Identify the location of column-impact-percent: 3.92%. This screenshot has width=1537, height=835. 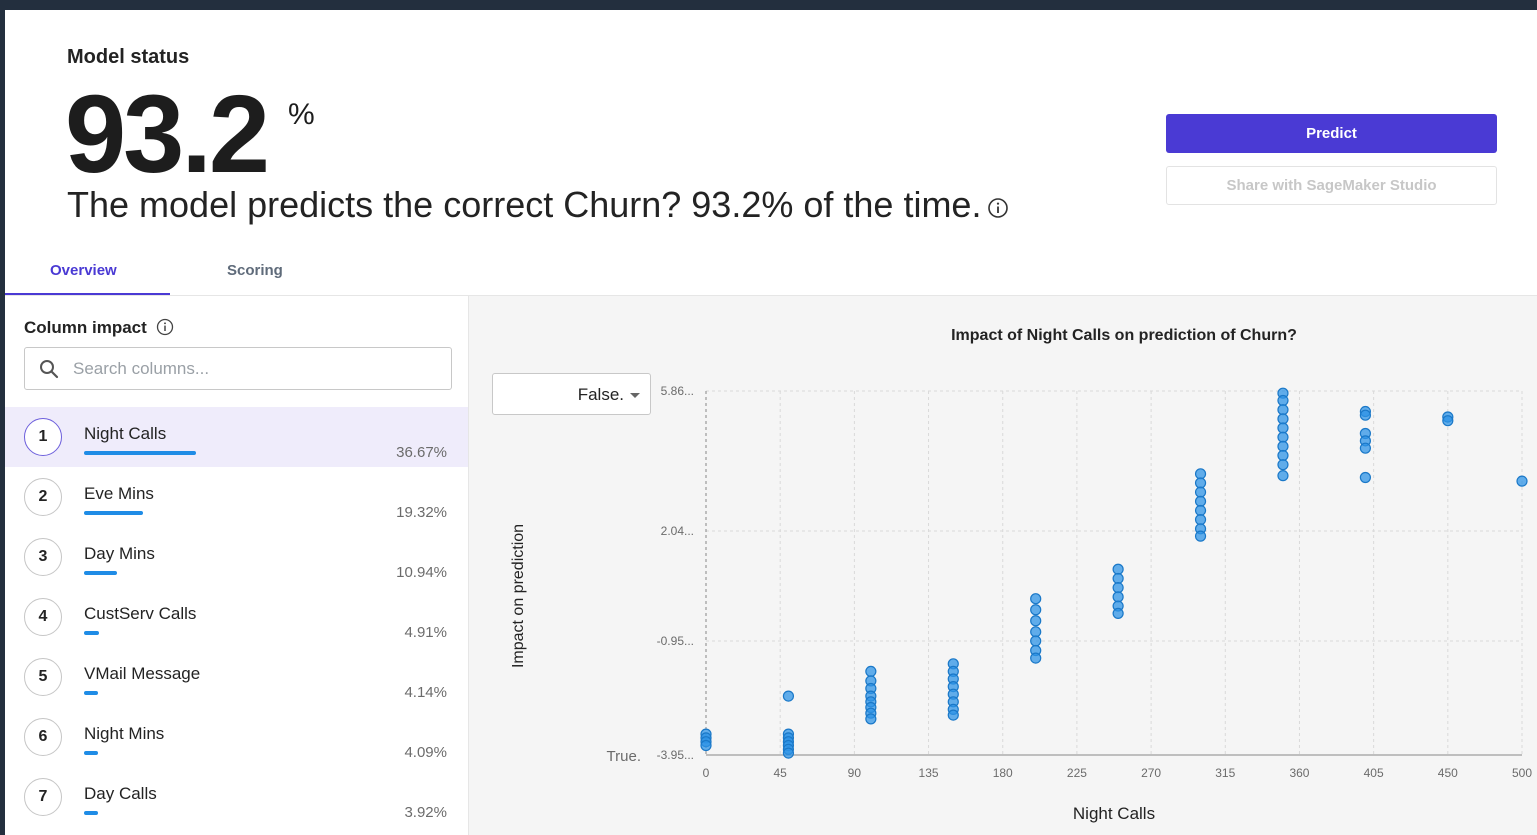
(425, 812).